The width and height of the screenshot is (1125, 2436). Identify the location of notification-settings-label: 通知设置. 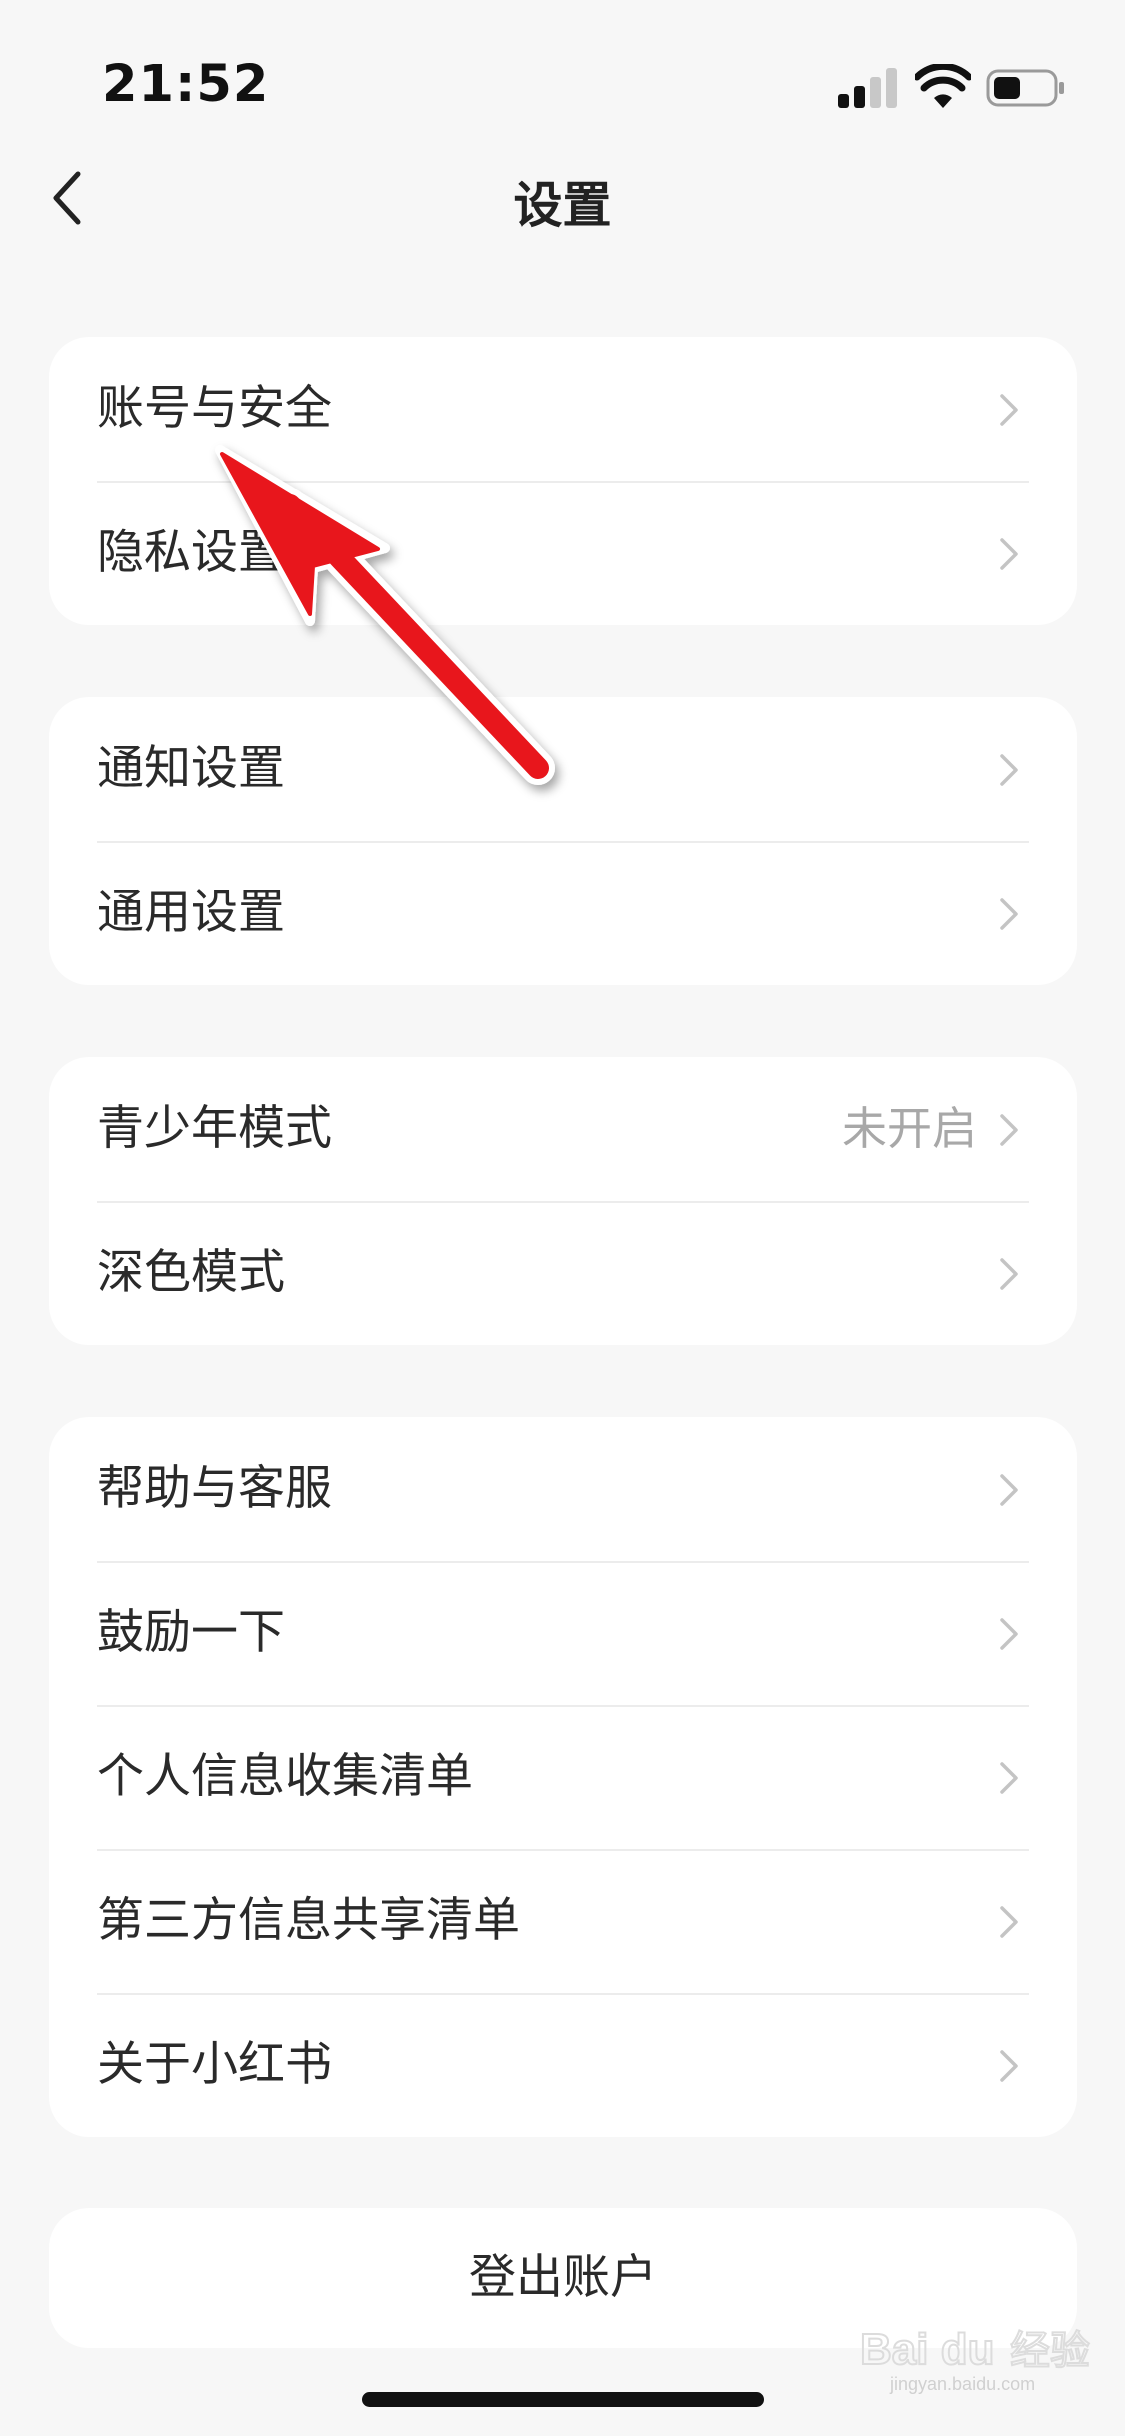
(191, 768).